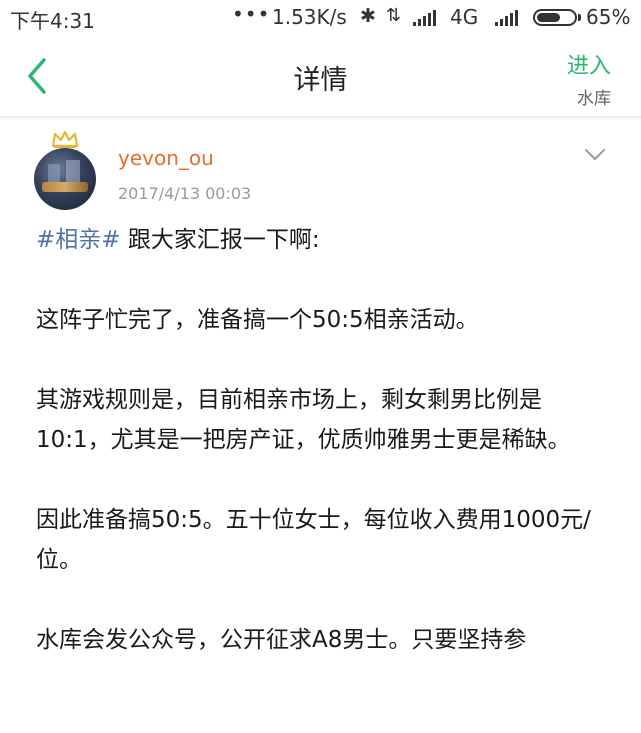 This screenshot has width=641, height=733. Describe the element at coordinates (185, 193) in the screenshot. I see `post-timestamp: 2017/4/13 00:03` at that location.